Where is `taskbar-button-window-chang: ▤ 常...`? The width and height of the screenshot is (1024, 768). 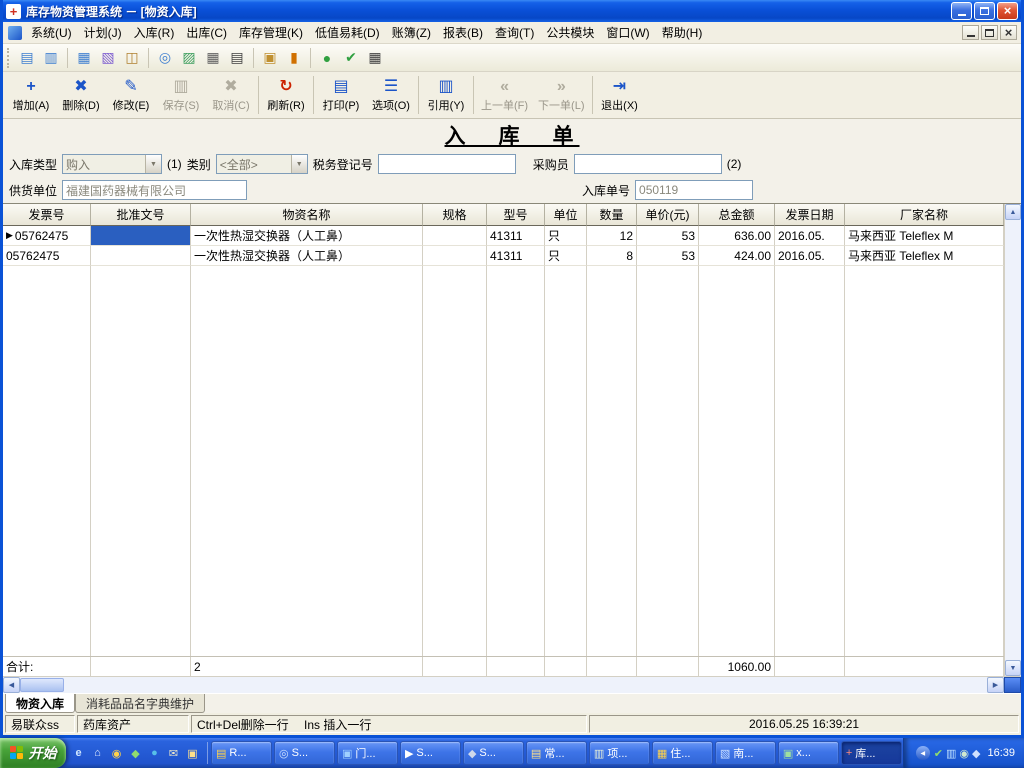 taskbar-button-window-chang: ▤ 常... is located at coordinates (556, 753).